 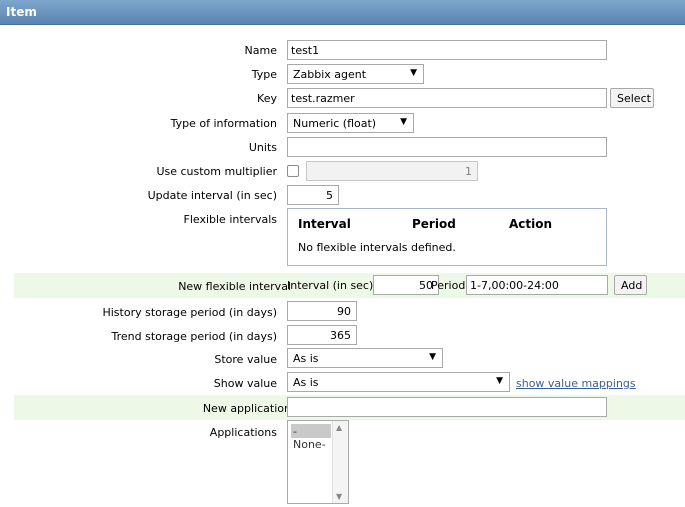 I want to click on units-label: Units, so click(x=262, y=147).